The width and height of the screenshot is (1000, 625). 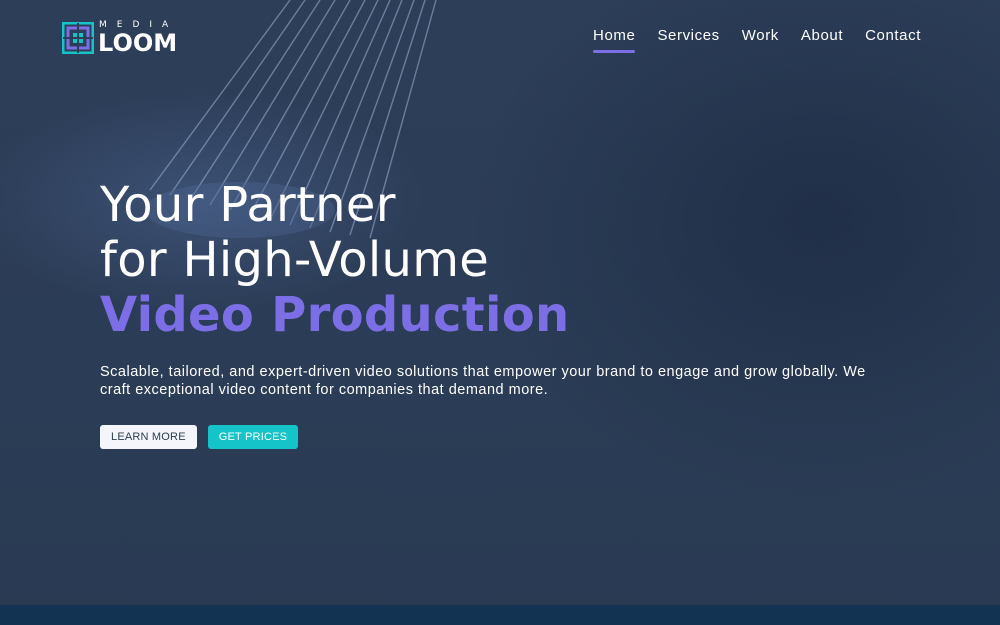 I want to click on logo-loom-text: LOOM, so click(x=138, y=43).